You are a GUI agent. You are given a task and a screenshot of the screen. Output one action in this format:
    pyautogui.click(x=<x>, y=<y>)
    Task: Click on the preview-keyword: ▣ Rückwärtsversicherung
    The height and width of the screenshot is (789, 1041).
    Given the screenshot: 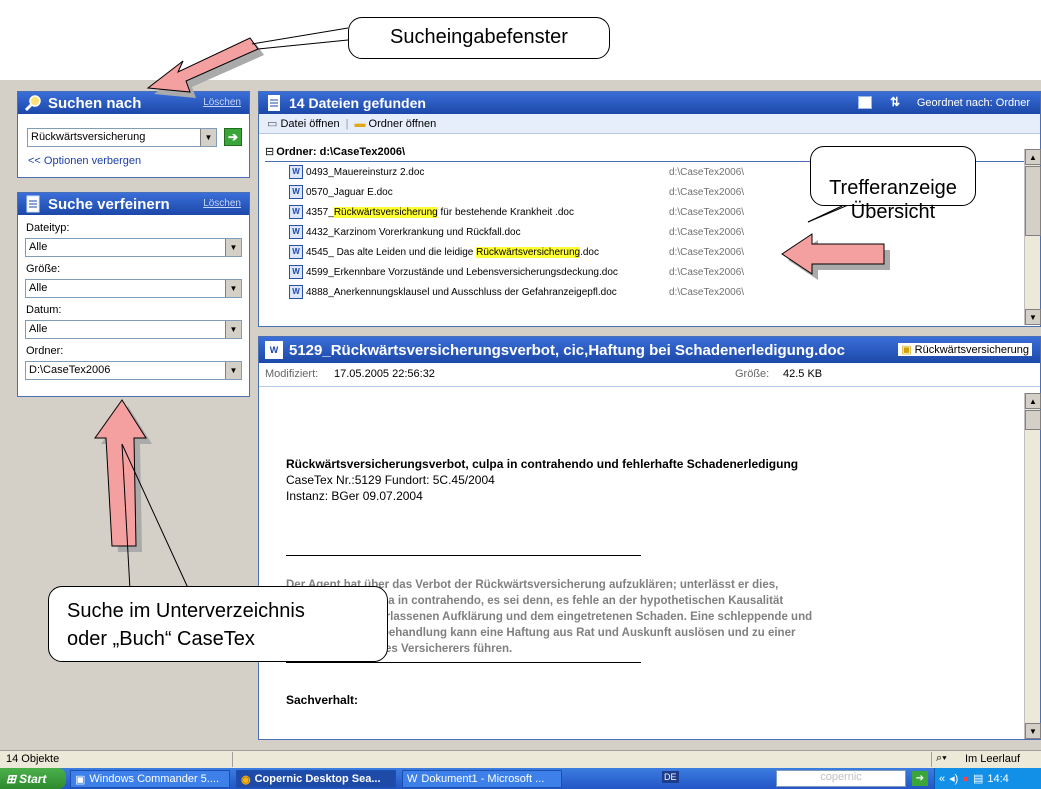 What is the action you would take?
    pyautogui.click(x=965, y=349)
    